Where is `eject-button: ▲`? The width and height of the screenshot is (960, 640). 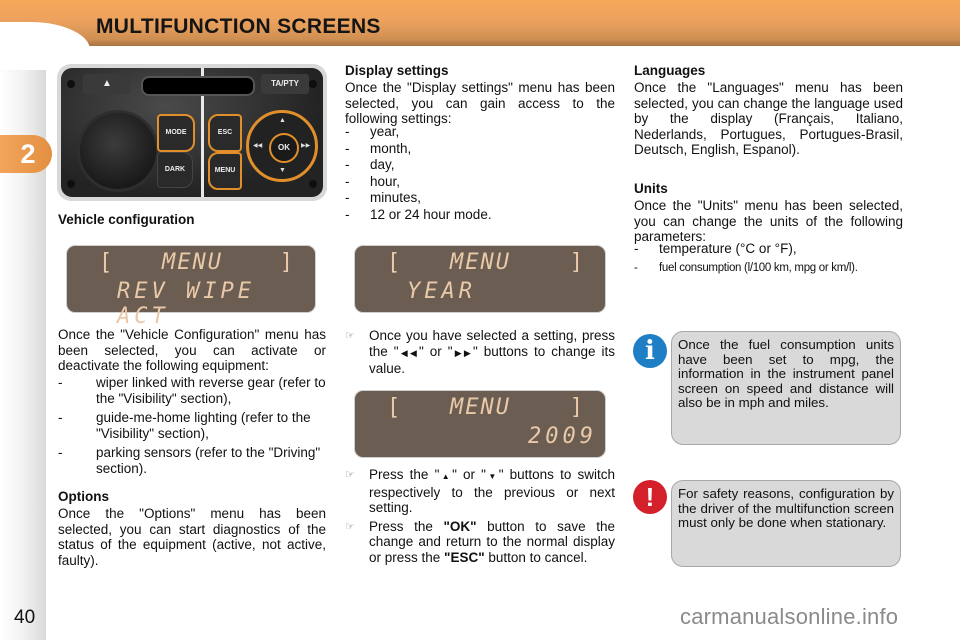 eject-button: ▲ is located at coordinates (107, 84).